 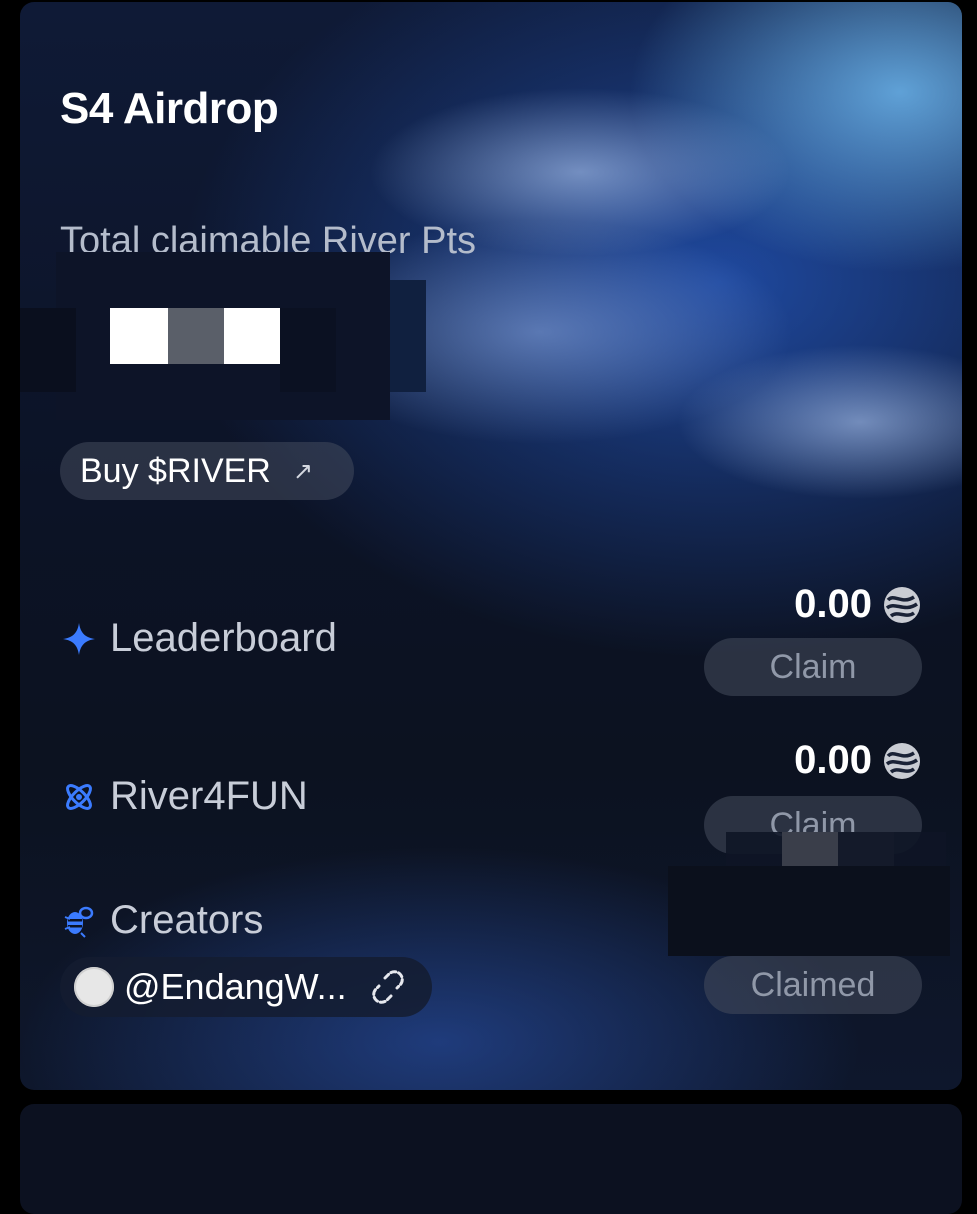 I want to click on leaderboard-amount-value: 0.00, so click(x=833, y=604).